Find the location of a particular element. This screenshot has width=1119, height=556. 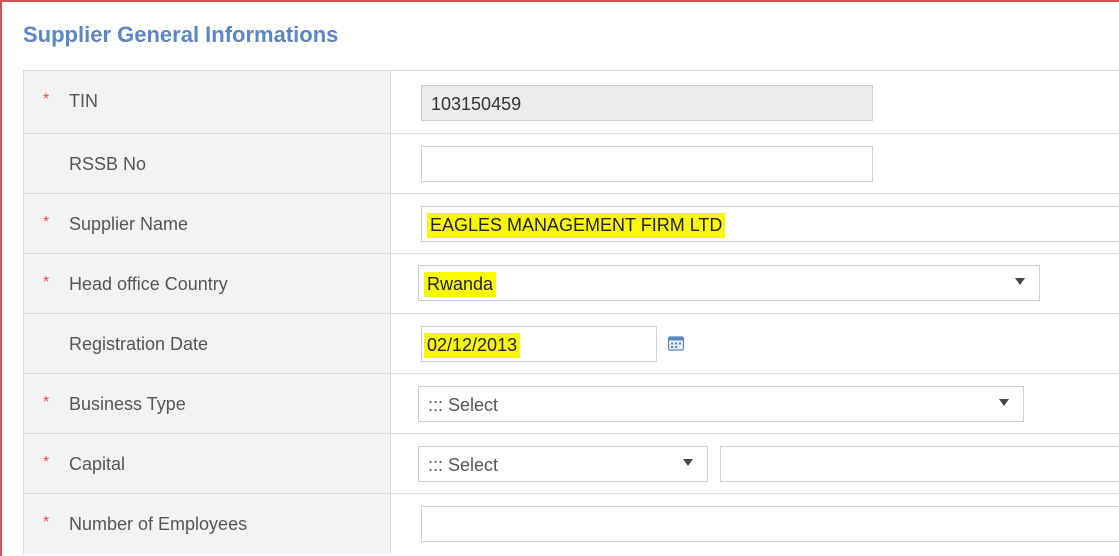

head-office-country-label: Head office Country is located at coordinates (148, 284).